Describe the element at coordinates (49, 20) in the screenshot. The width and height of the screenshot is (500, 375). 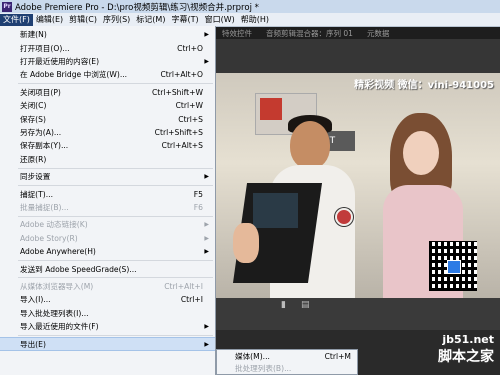
I see `menu-1: 编辑(E)` at that location.